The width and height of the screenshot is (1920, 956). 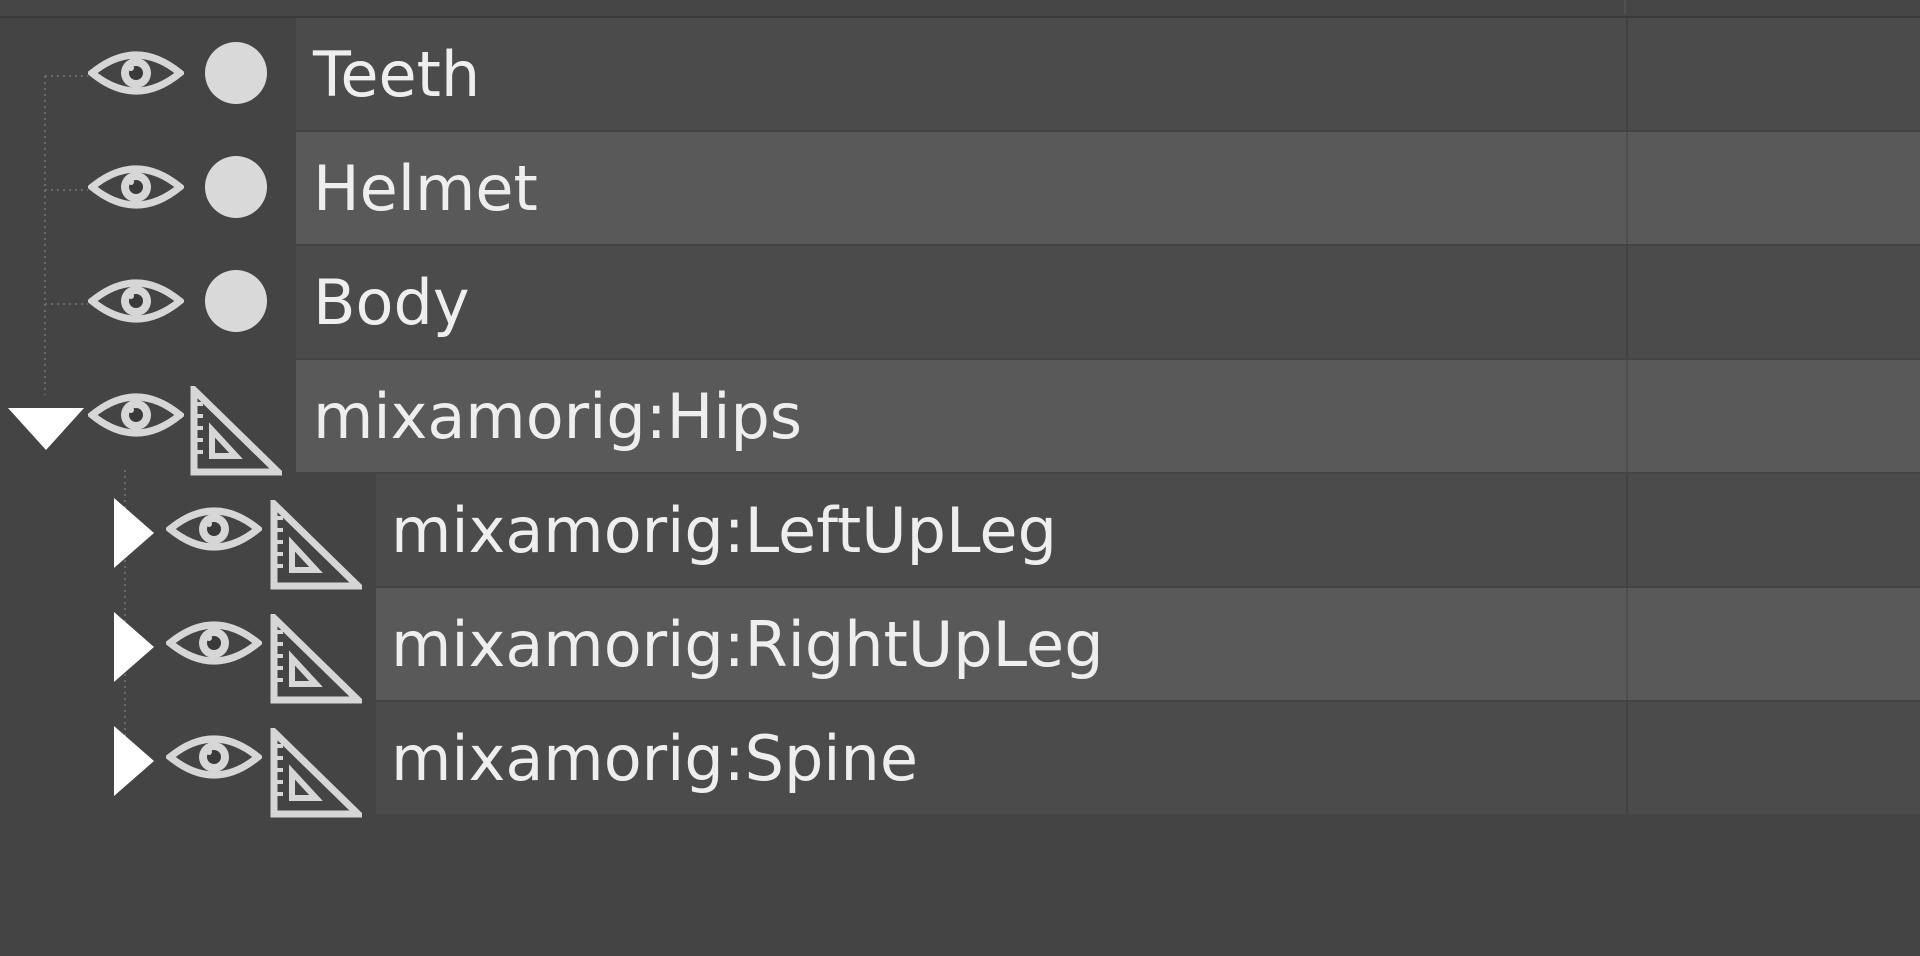 I want to click on outliner-item-label: mixamorig:Hips, so click(x=558, y=416).